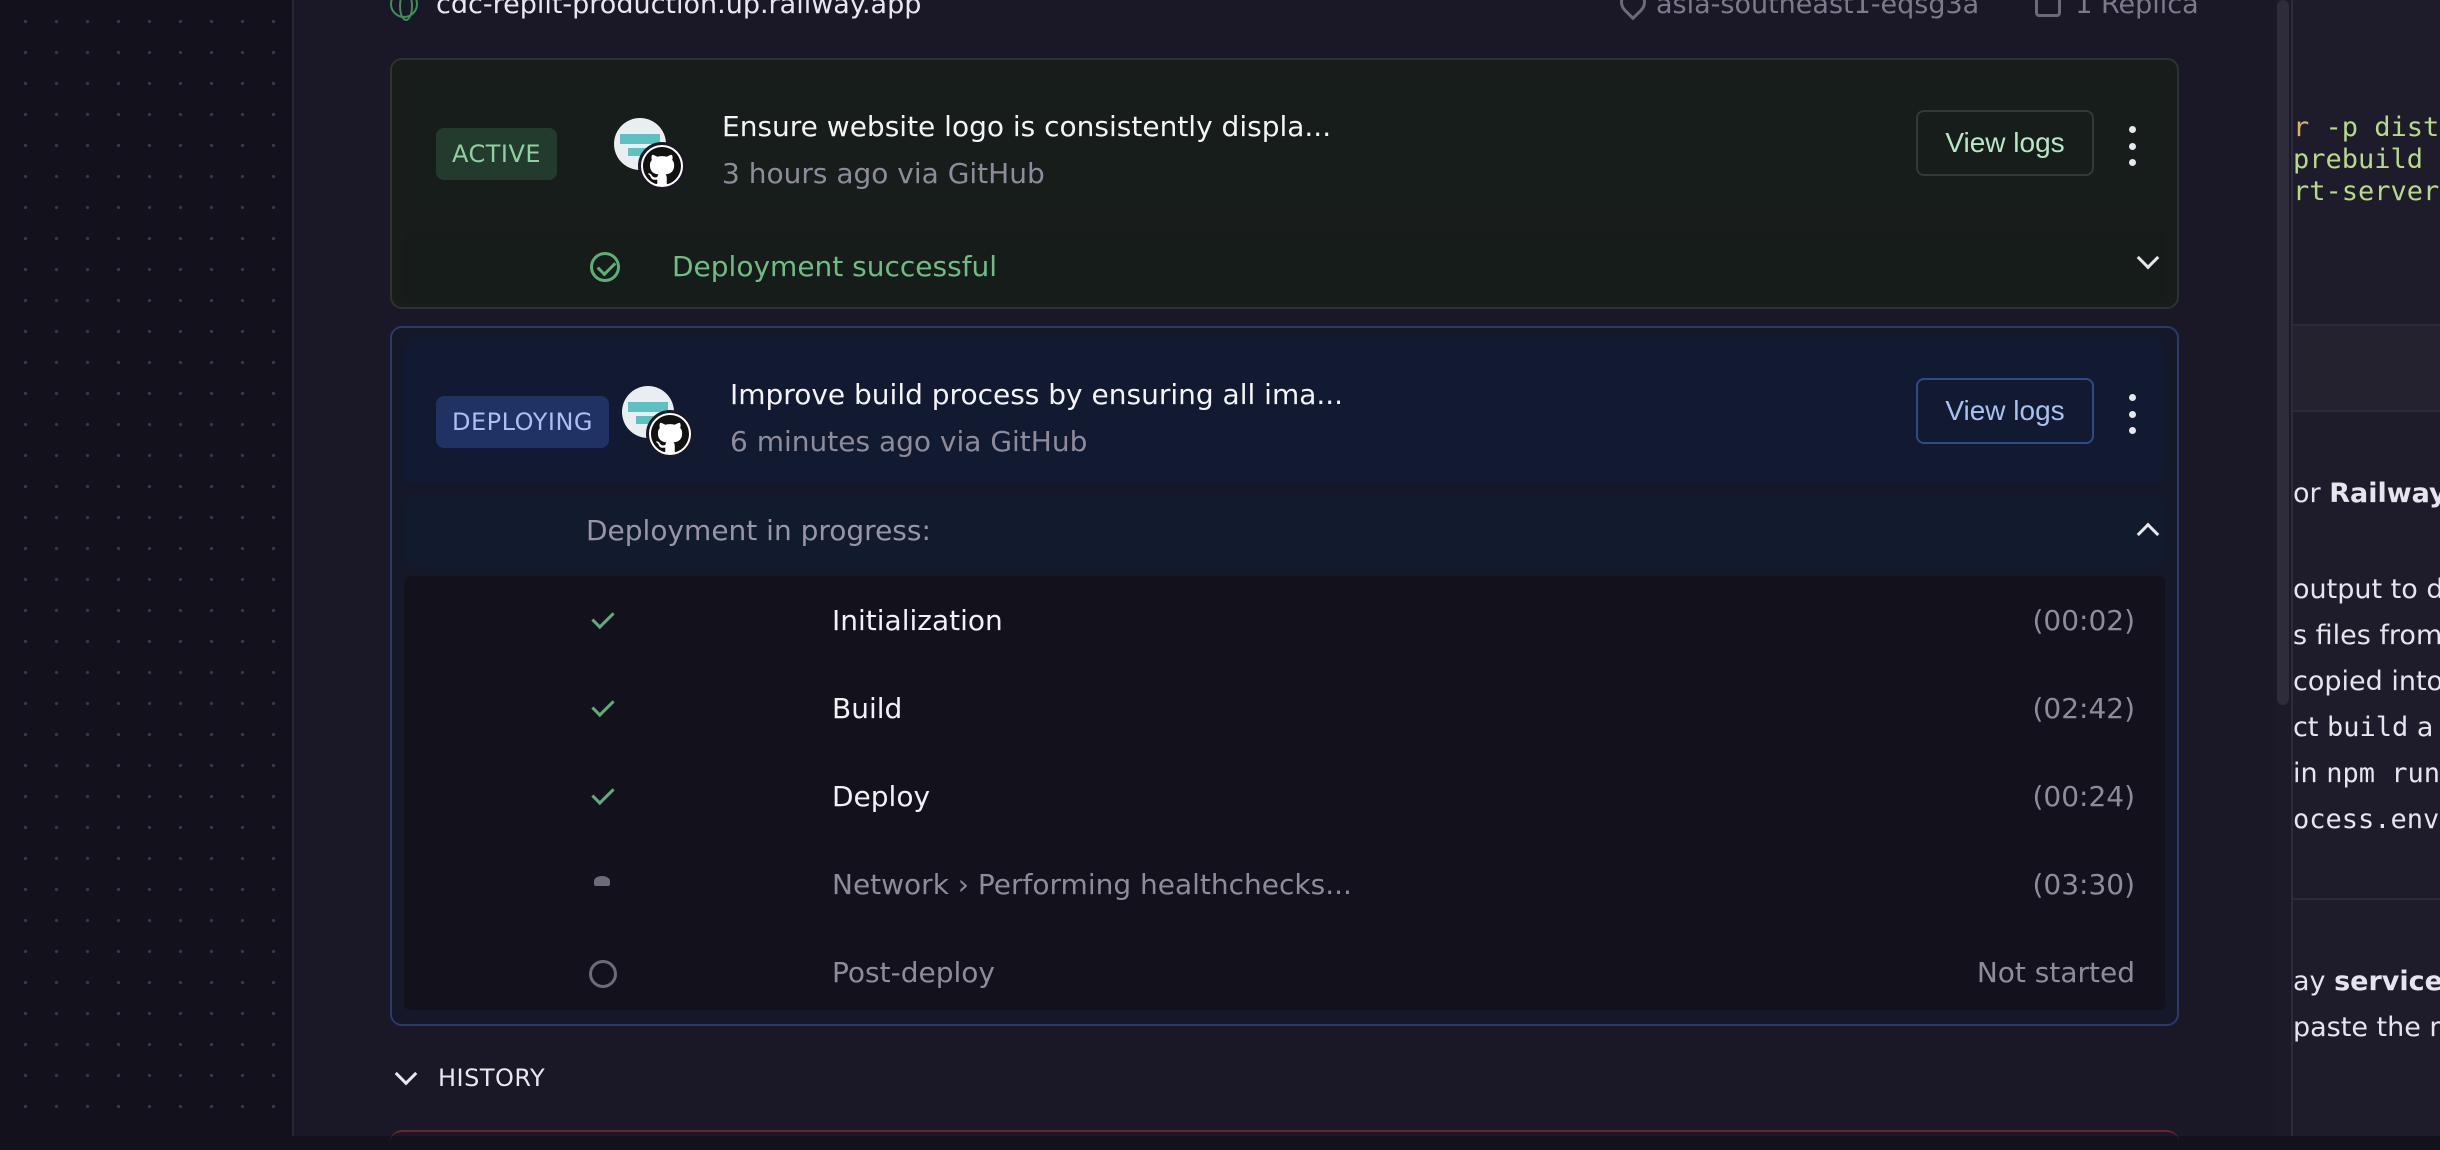 This screenshot has height=1150, width=2440. I want to click on circle-outline-icon, so click(603, 974).